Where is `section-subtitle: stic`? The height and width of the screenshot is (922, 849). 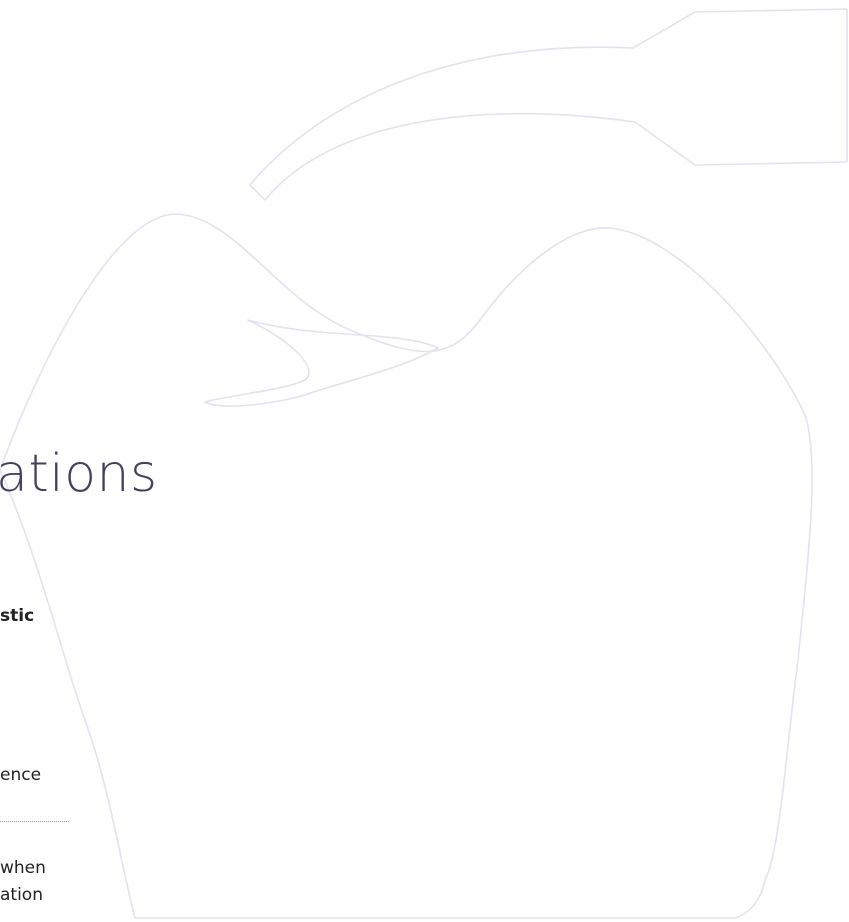
section-subtitle: stic is located at coordinates (17, 616).